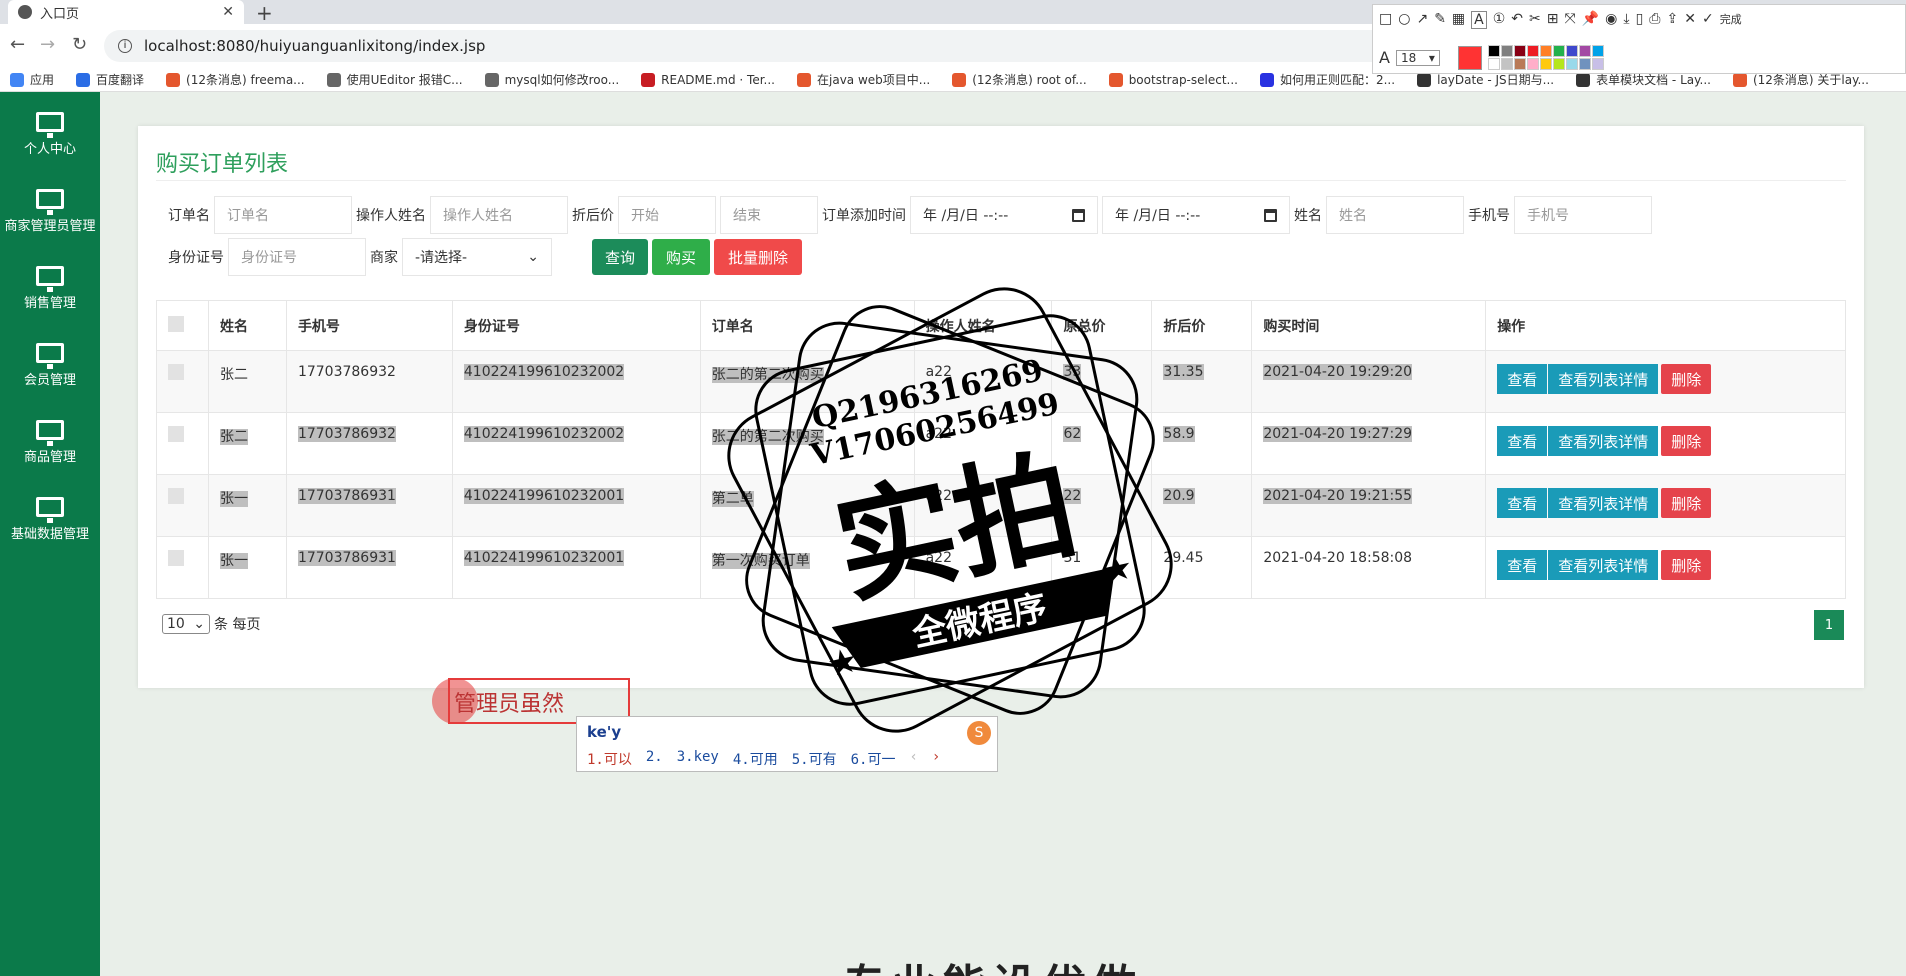 The height and width of the screenshot is (976, 1906). What do you see at coordinates (1004, 215) in the screenshot?
I see `add-time-start-input: 年 /月/日 --:--` at bounding box center [1004, 215].